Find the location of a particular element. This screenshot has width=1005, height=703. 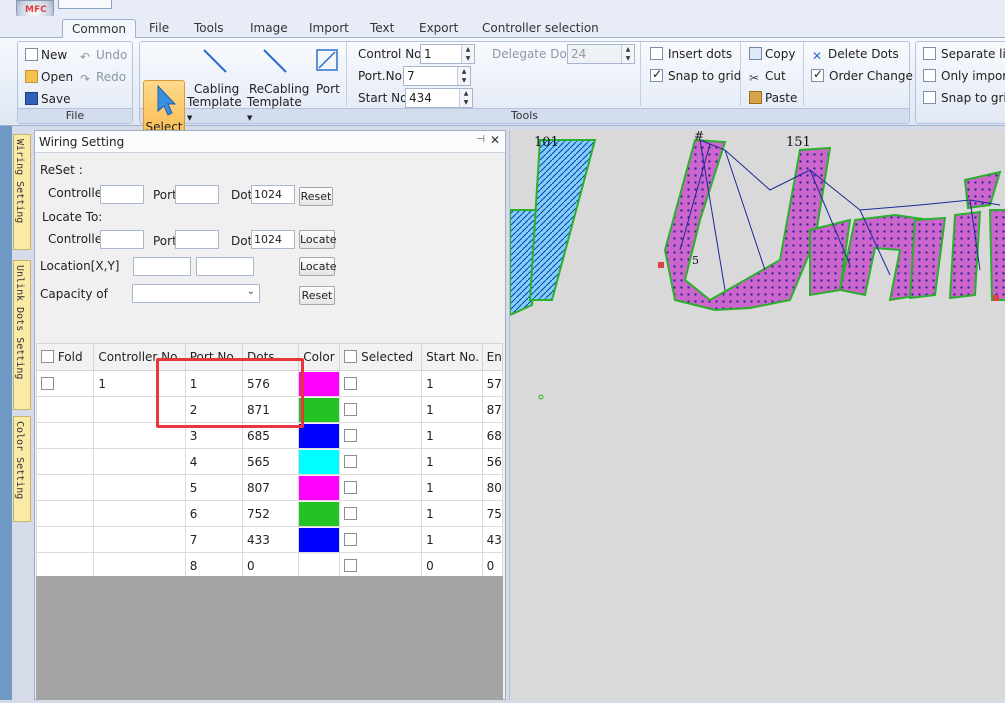

separate-line-checkbox is located at coordinates (929, 53).